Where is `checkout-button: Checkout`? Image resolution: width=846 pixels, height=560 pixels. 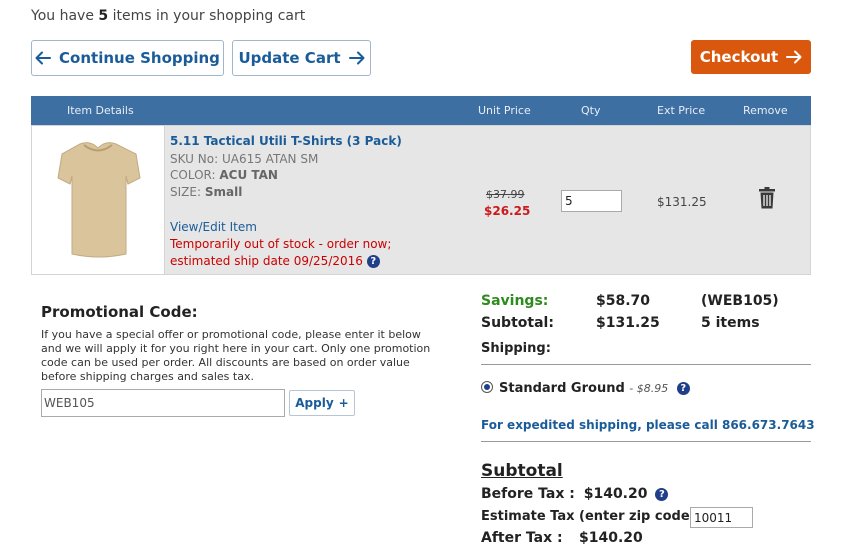 checkout-button: Checkout is located at coordinates (751, 57).